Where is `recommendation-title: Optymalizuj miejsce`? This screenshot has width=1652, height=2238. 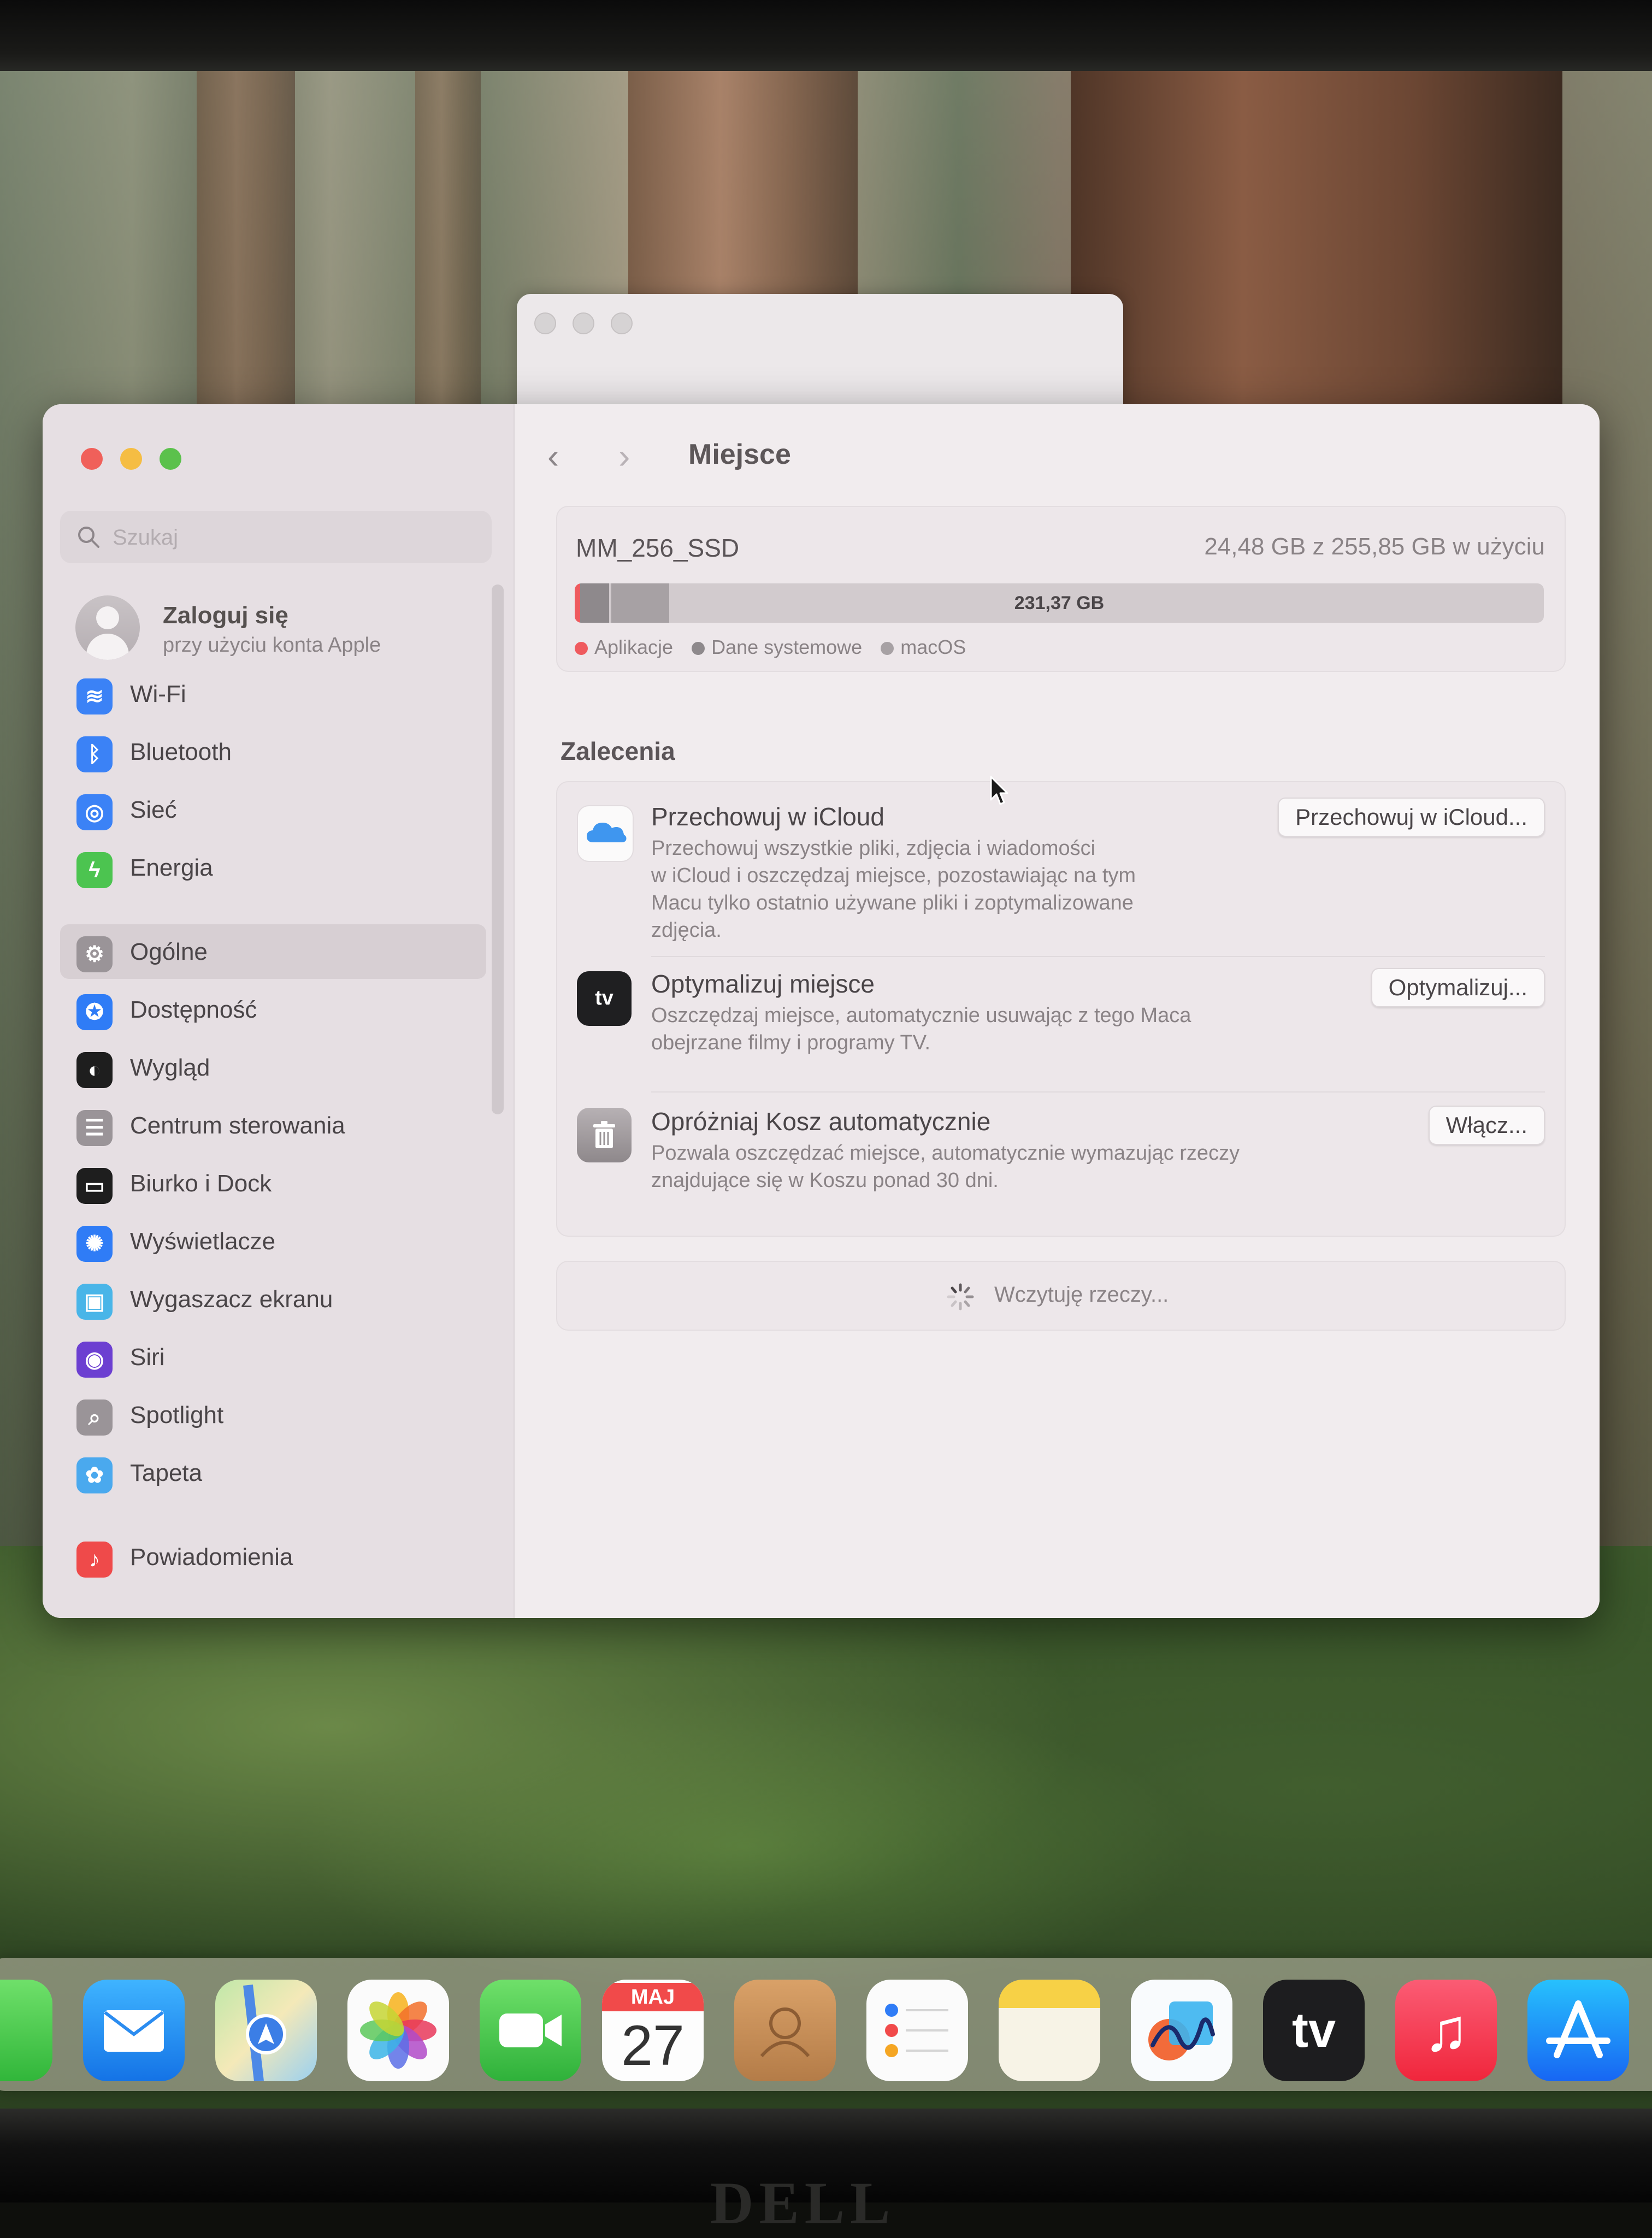 recommendation-title: Optymalizuj miejsce is located at coordinates (763, 984).